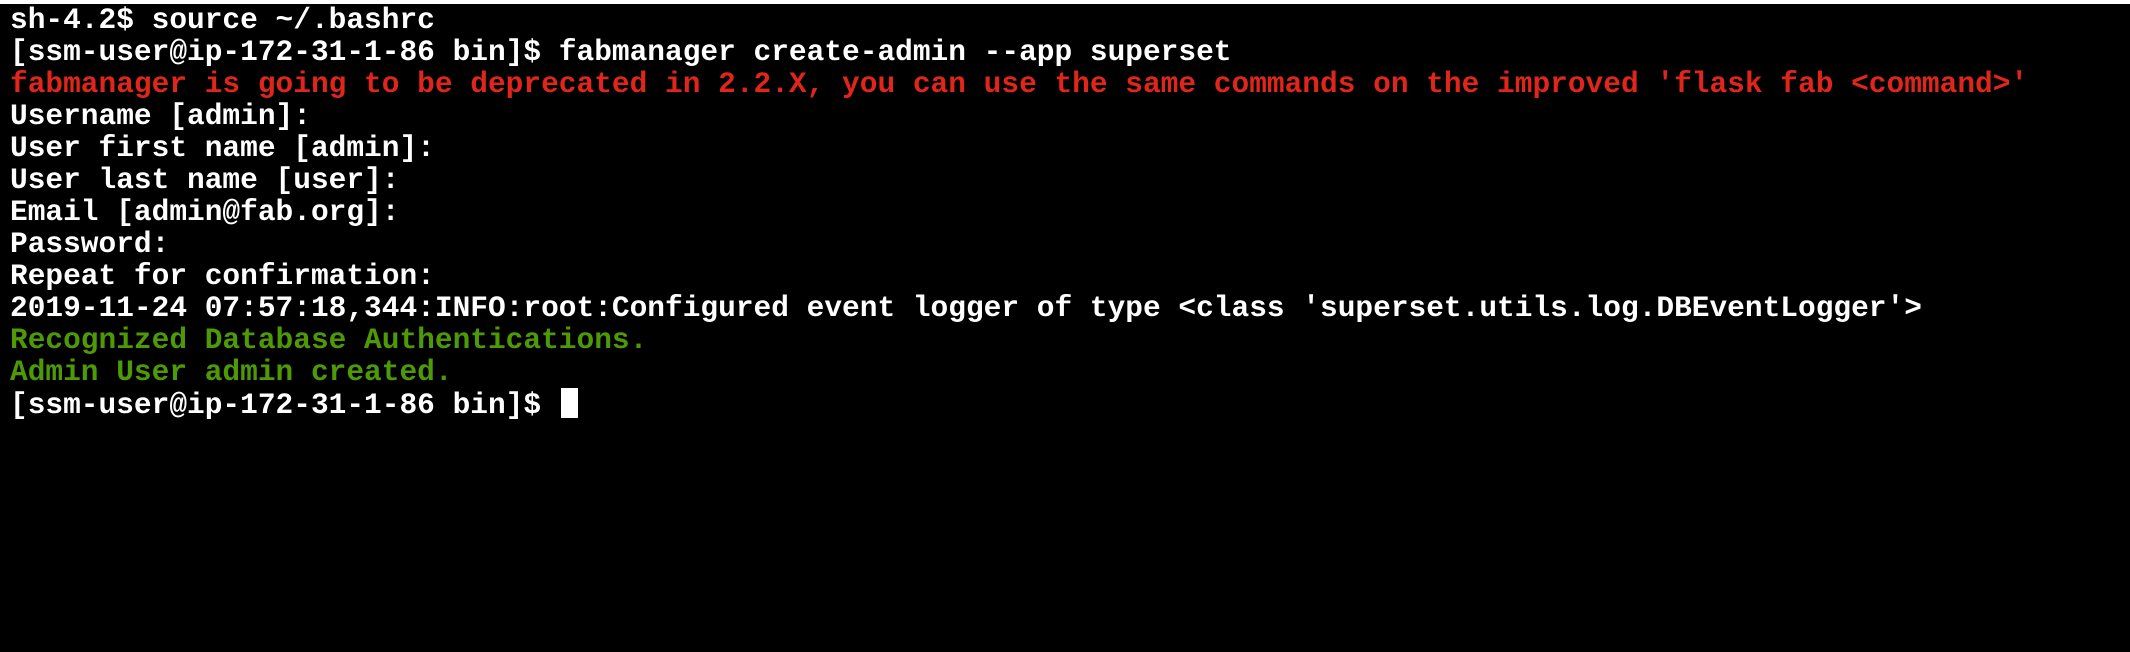 This screenshot has height=652, width=2130. What do you see at coordinates (231, 372) in the screenshot?
I see `success-line: Admin User admin created.` at bounding box center [231, 372].